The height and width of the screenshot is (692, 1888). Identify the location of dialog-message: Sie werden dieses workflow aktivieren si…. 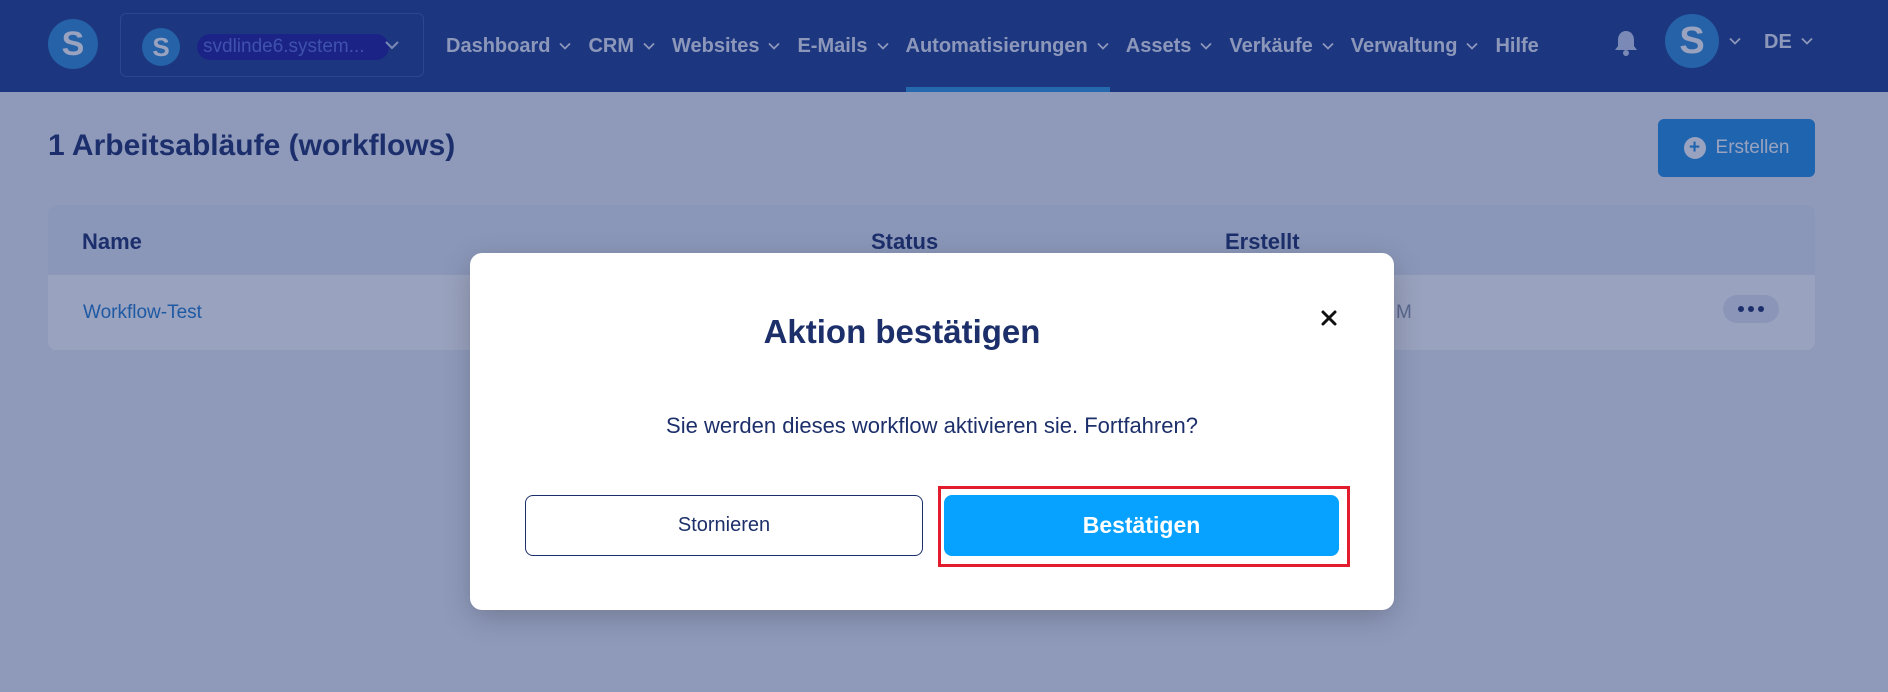
(932, 425).